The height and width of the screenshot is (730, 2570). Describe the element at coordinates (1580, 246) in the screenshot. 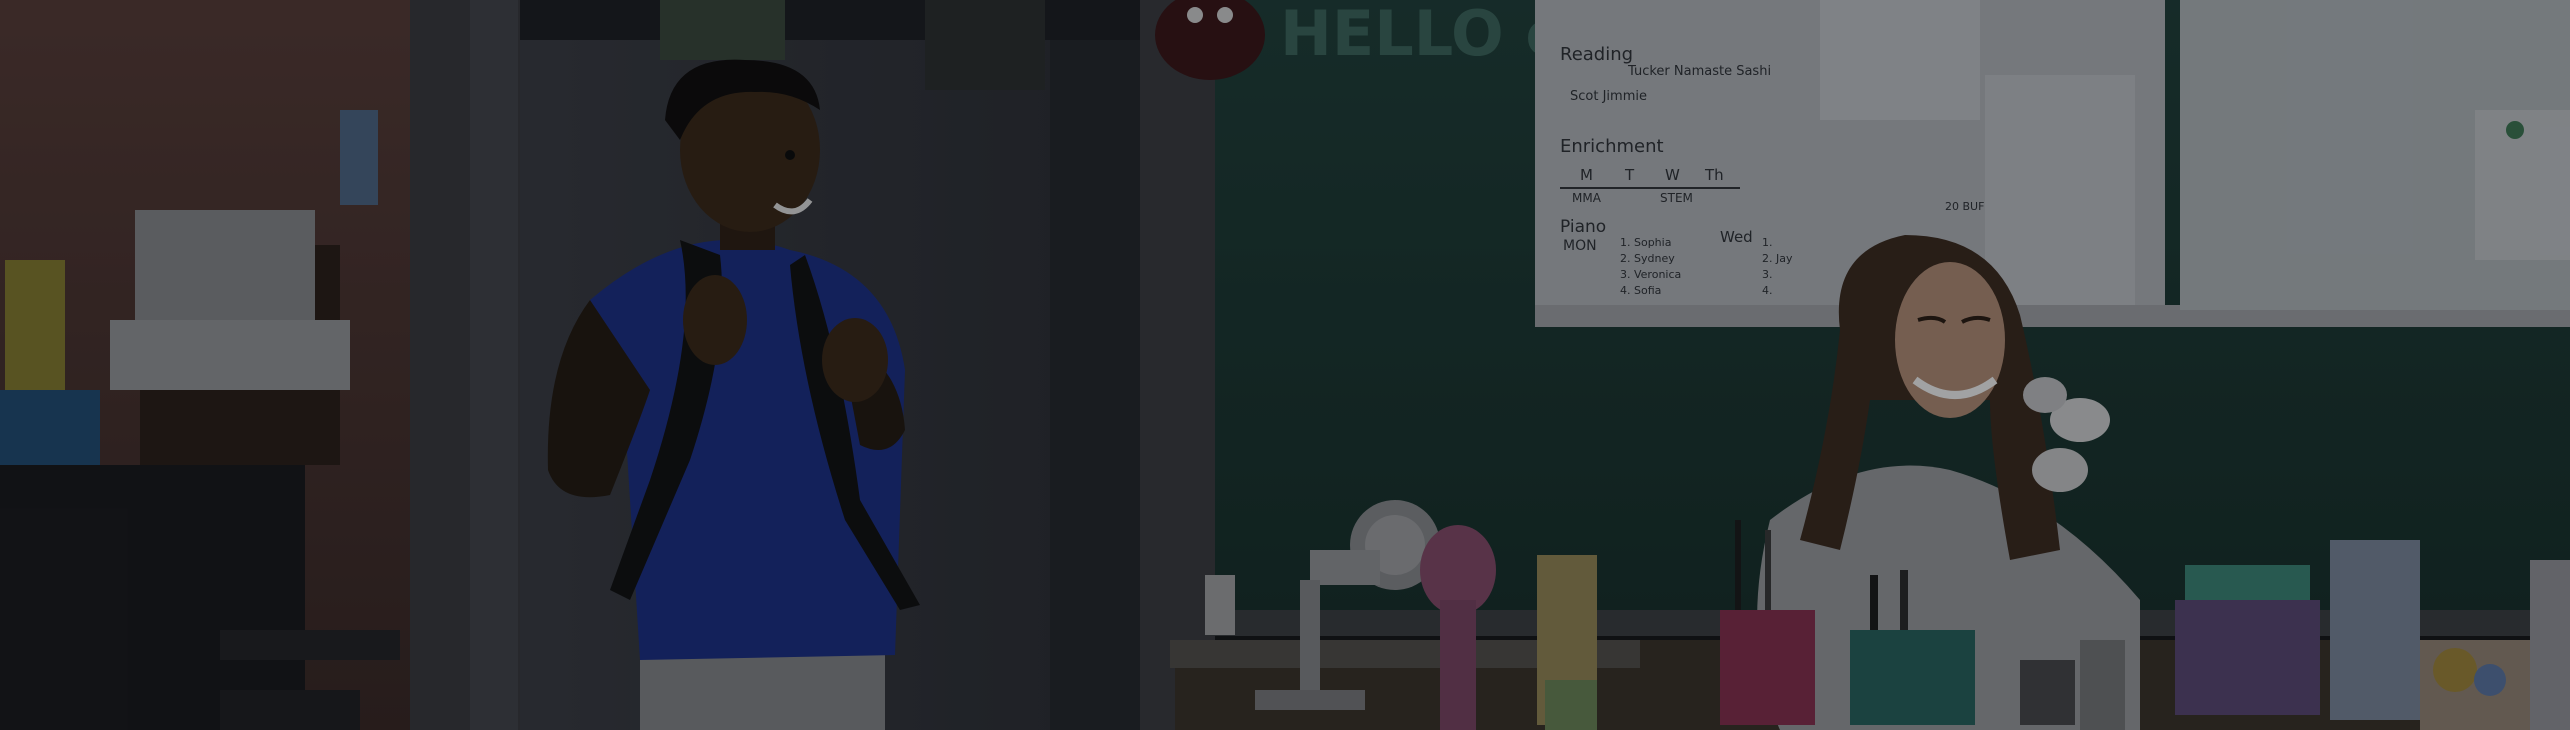

I see `svg-text: MON` at that location.